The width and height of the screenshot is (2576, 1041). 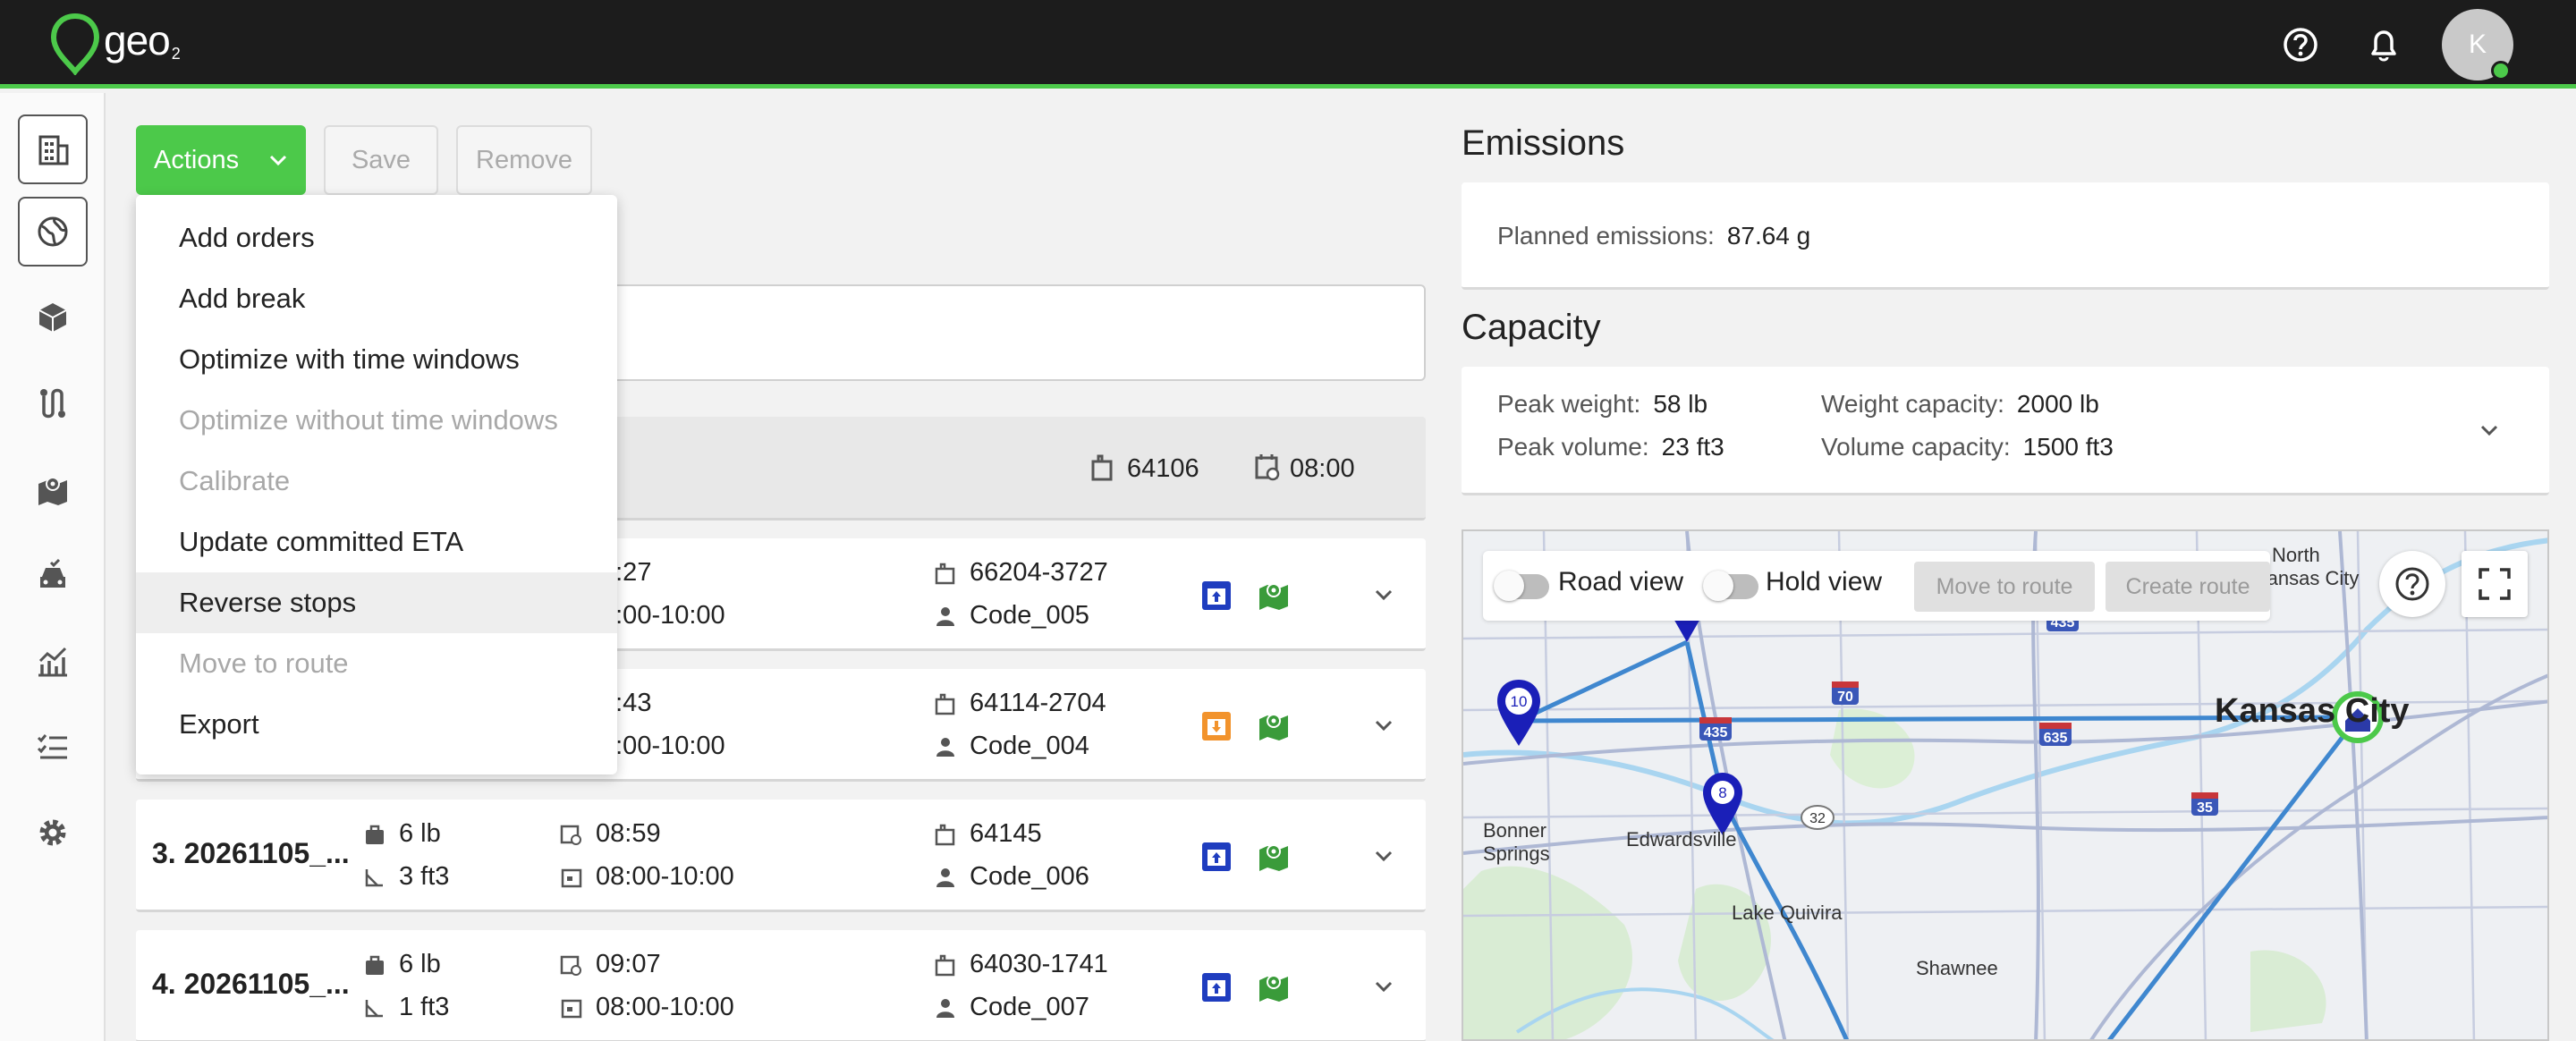 I want to click on place-lake-quivira: Lake Quivira, so click(x=1787, y=913).